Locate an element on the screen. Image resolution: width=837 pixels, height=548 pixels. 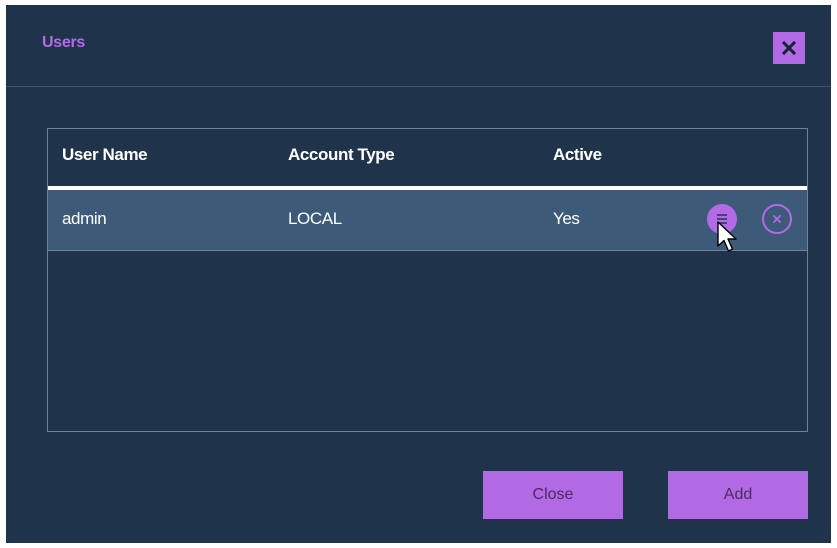
cell-active: Yes is located at coordinates (566, 218).